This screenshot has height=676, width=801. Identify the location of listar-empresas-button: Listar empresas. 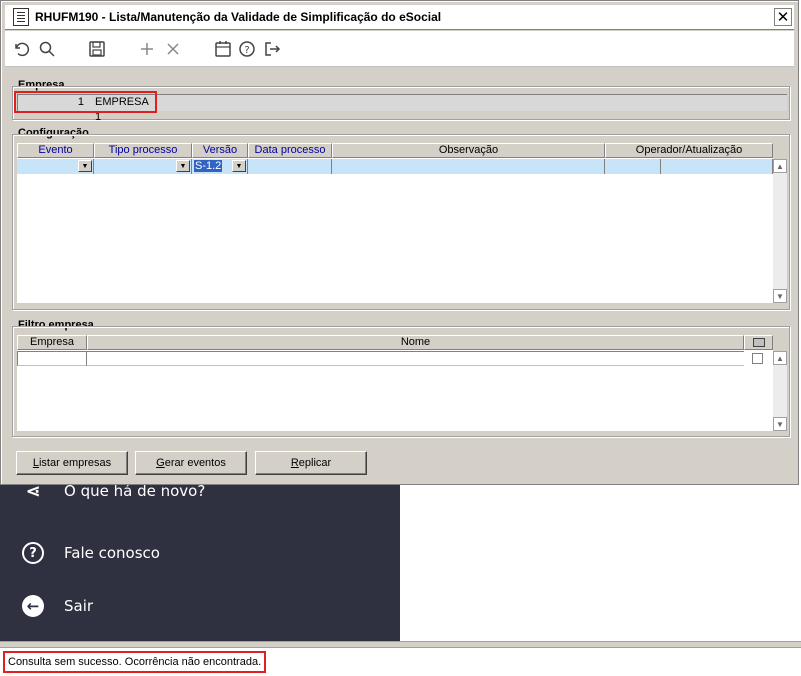
(72, 463).